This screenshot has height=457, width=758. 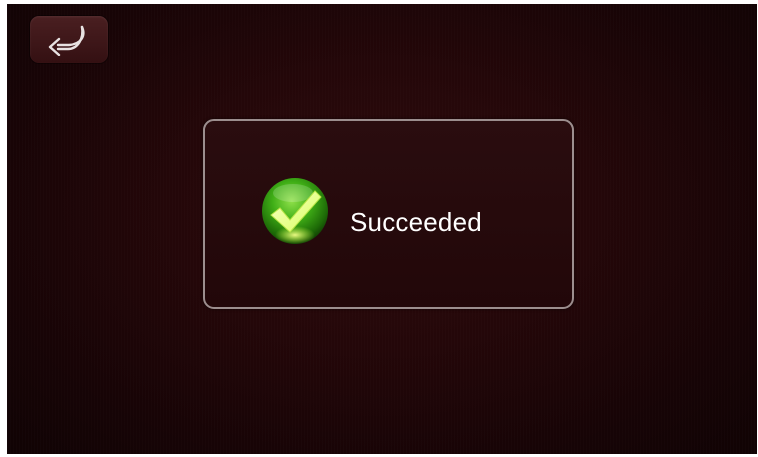 I want to click on checkmark-success-icon, so click(x=297, y=215).